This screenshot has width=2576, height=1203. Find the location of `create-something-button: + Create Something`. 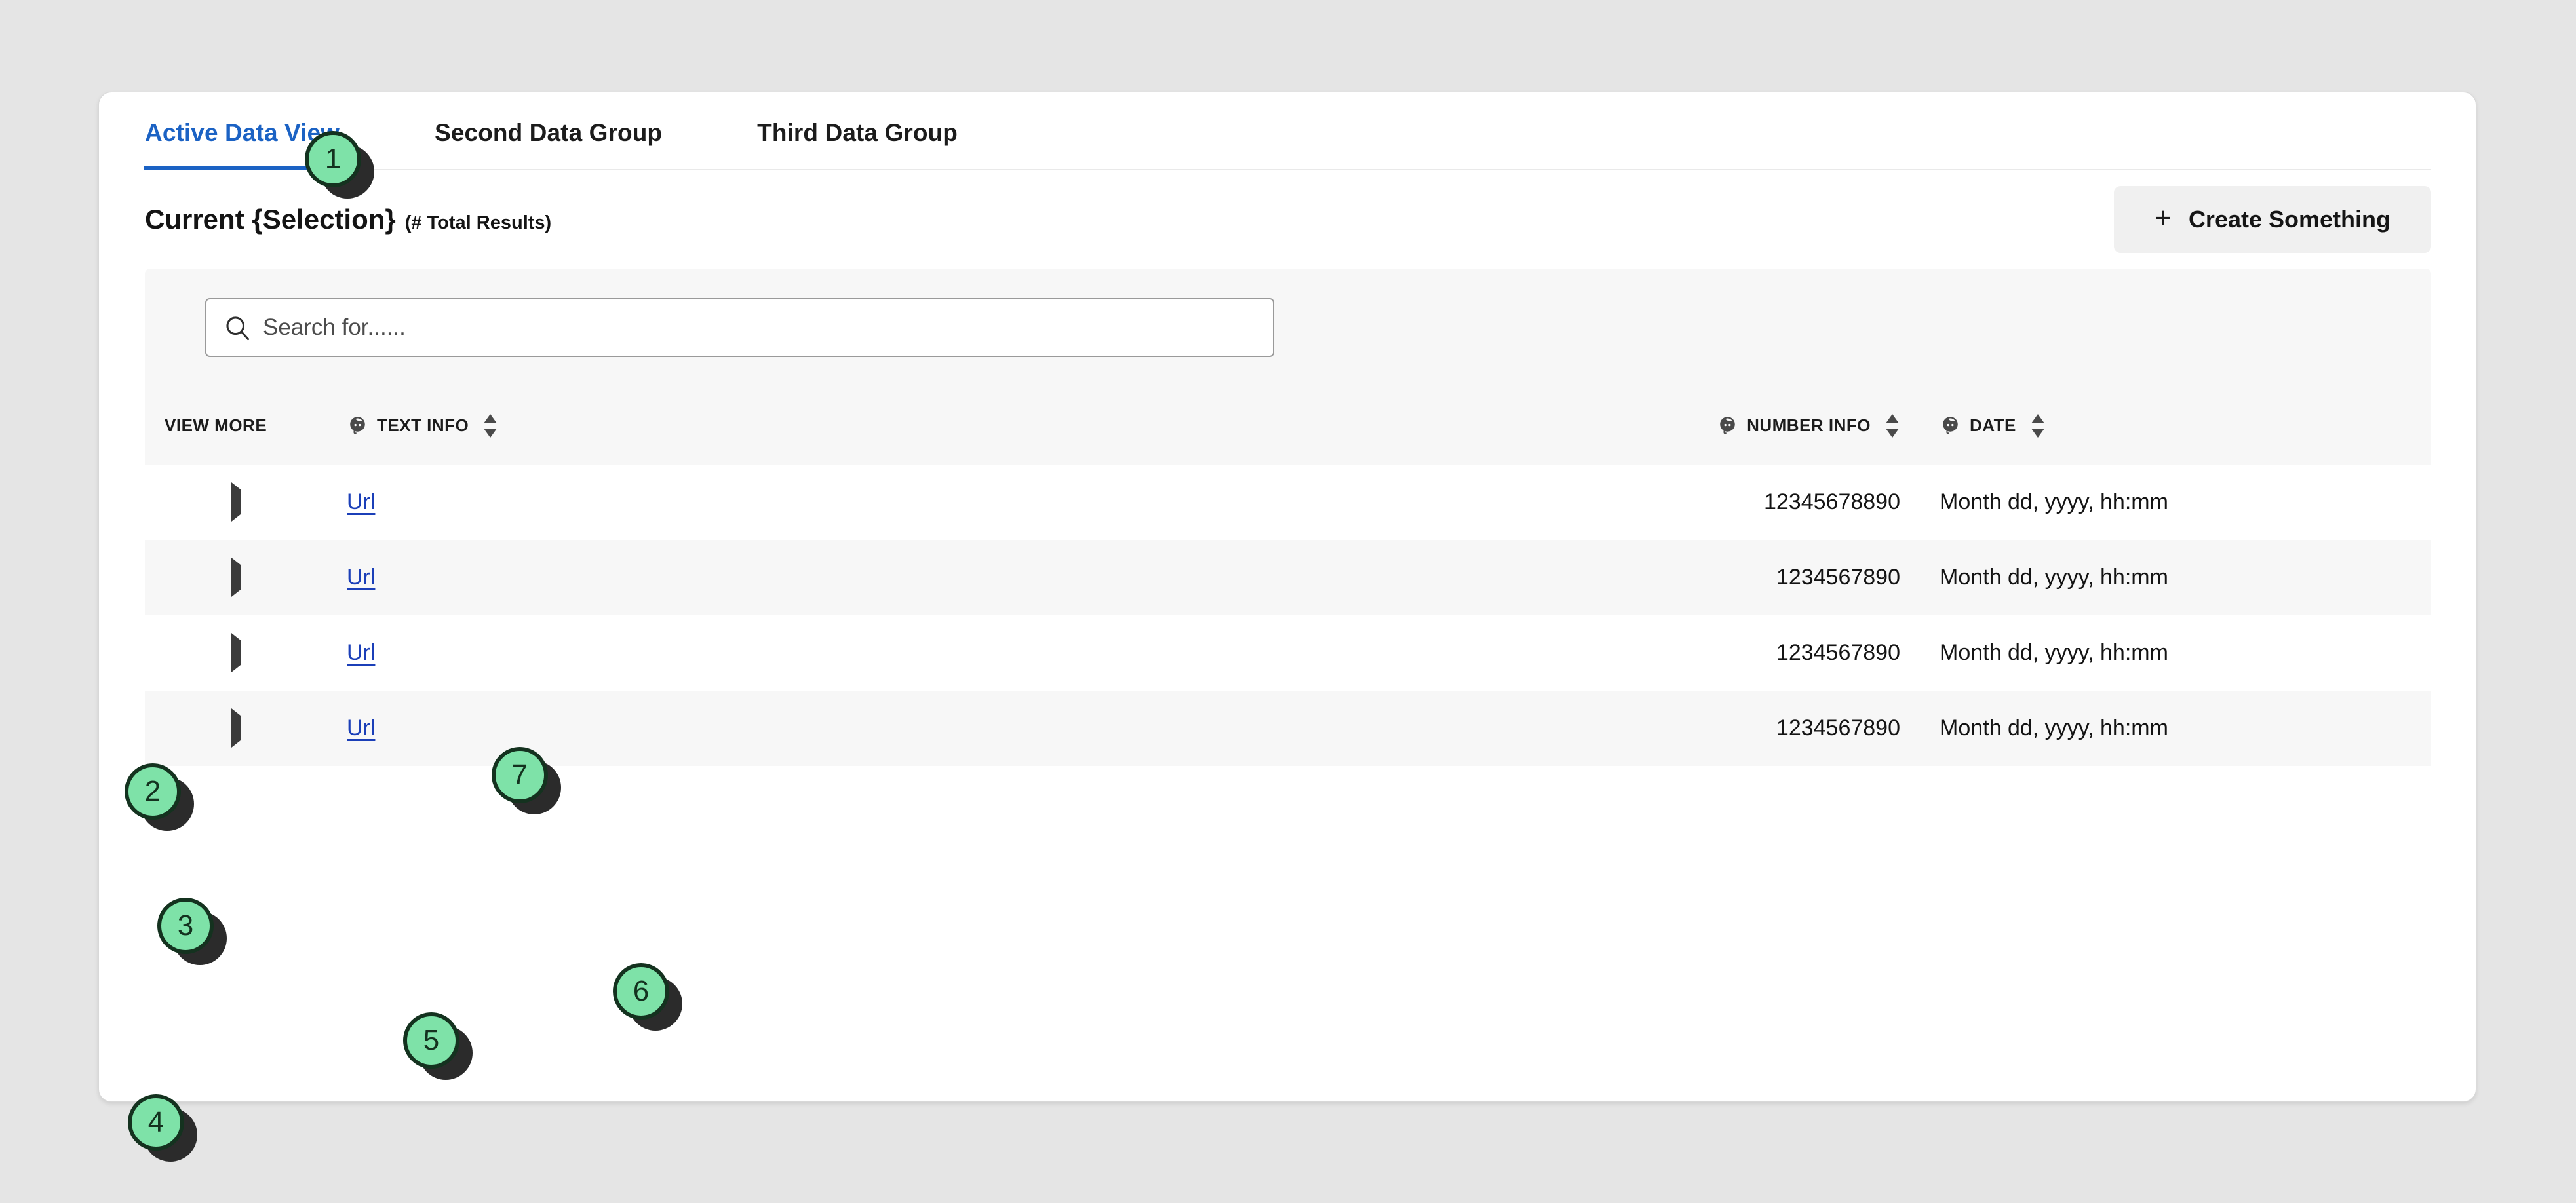

create-something-button: + Create Something is located at coordinates (2272, 219).